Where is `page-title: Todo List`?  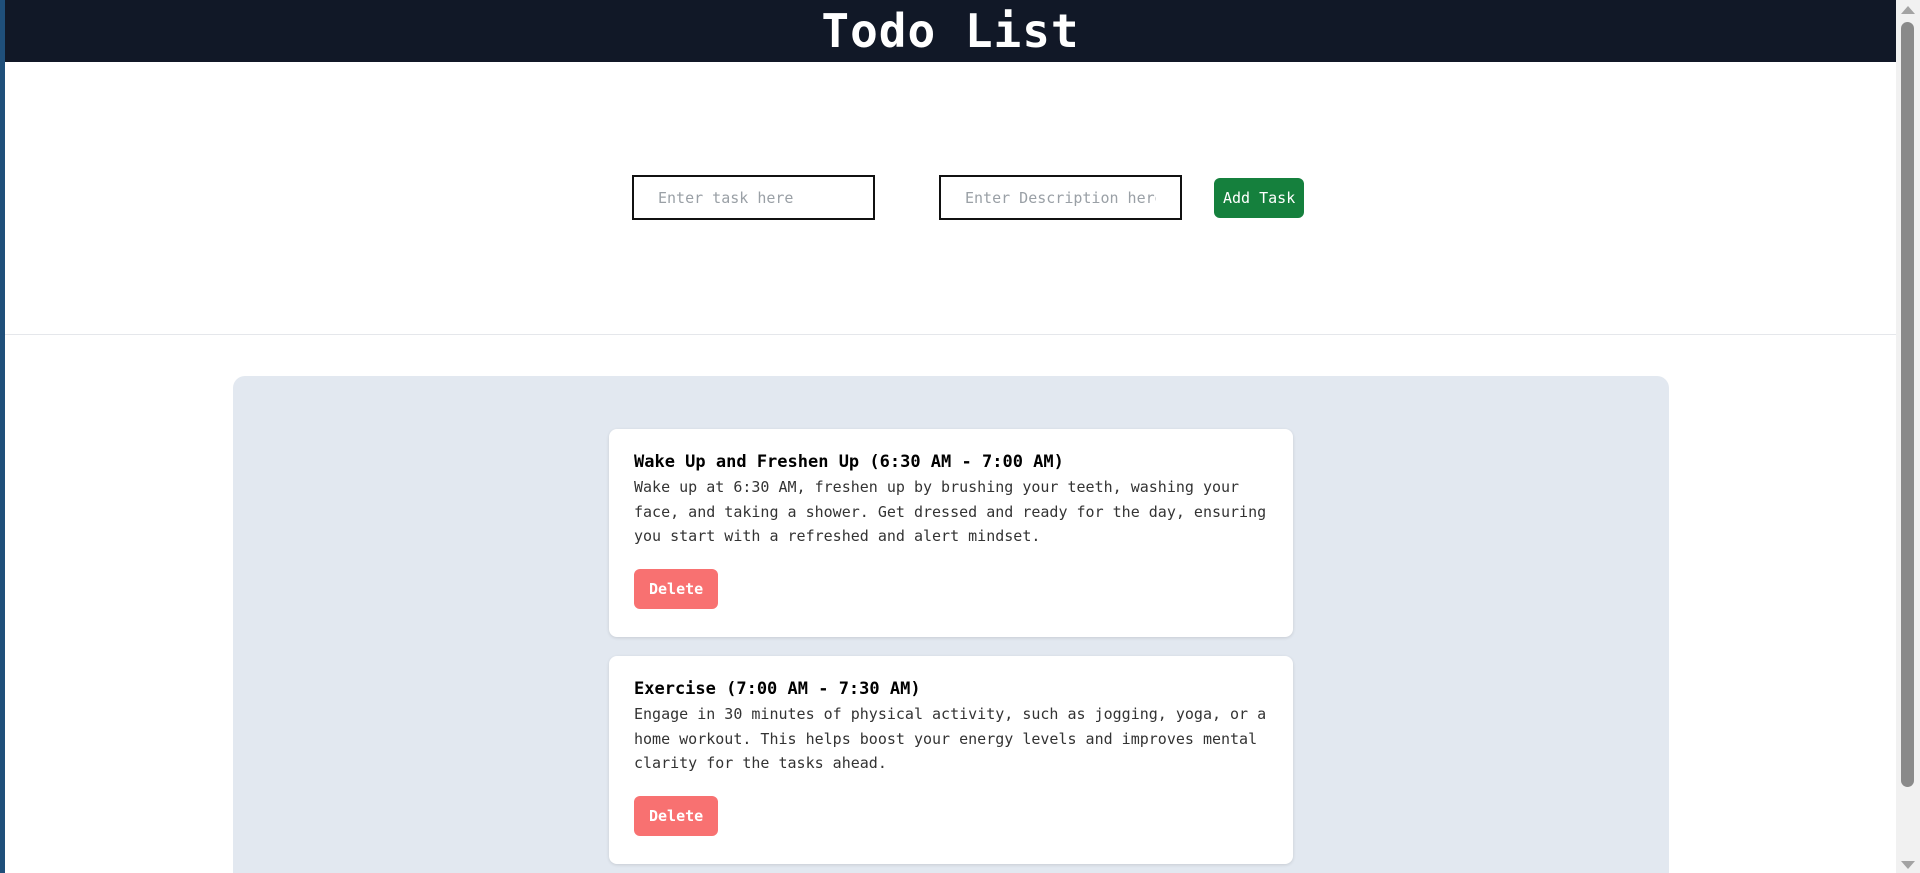 page-title: Todo List is located at coordinates (950, 31).